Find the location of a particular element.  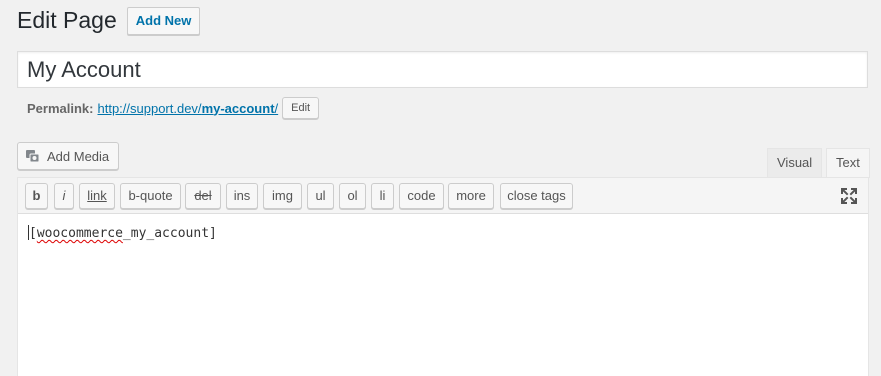

editor-content: [woocommerce_my_account] is located at coordinates (122, 233).